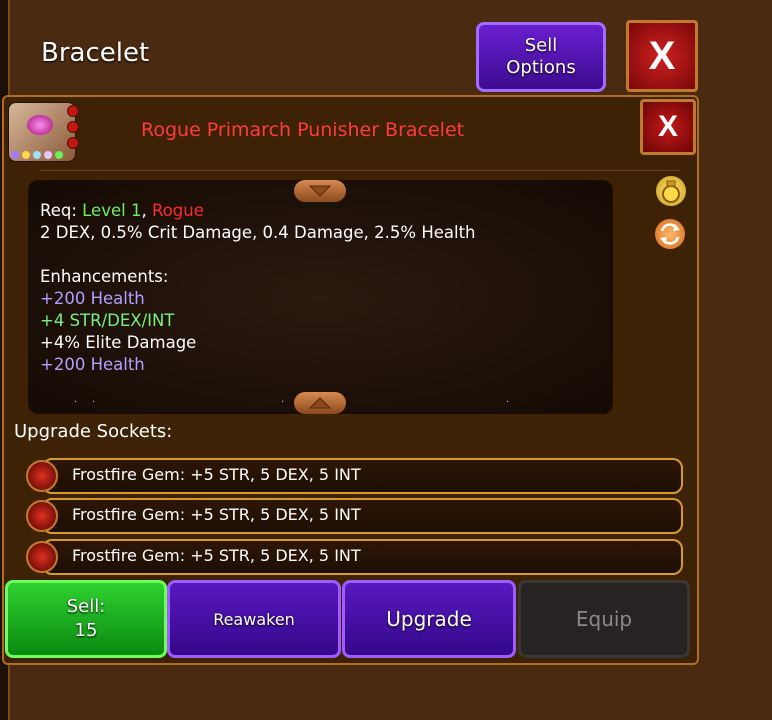 The width and height of the screenshot is (772, 720). Describe the element at coordinates (86, 630) in the screenshot. I see `sell-value: 15` at that location.